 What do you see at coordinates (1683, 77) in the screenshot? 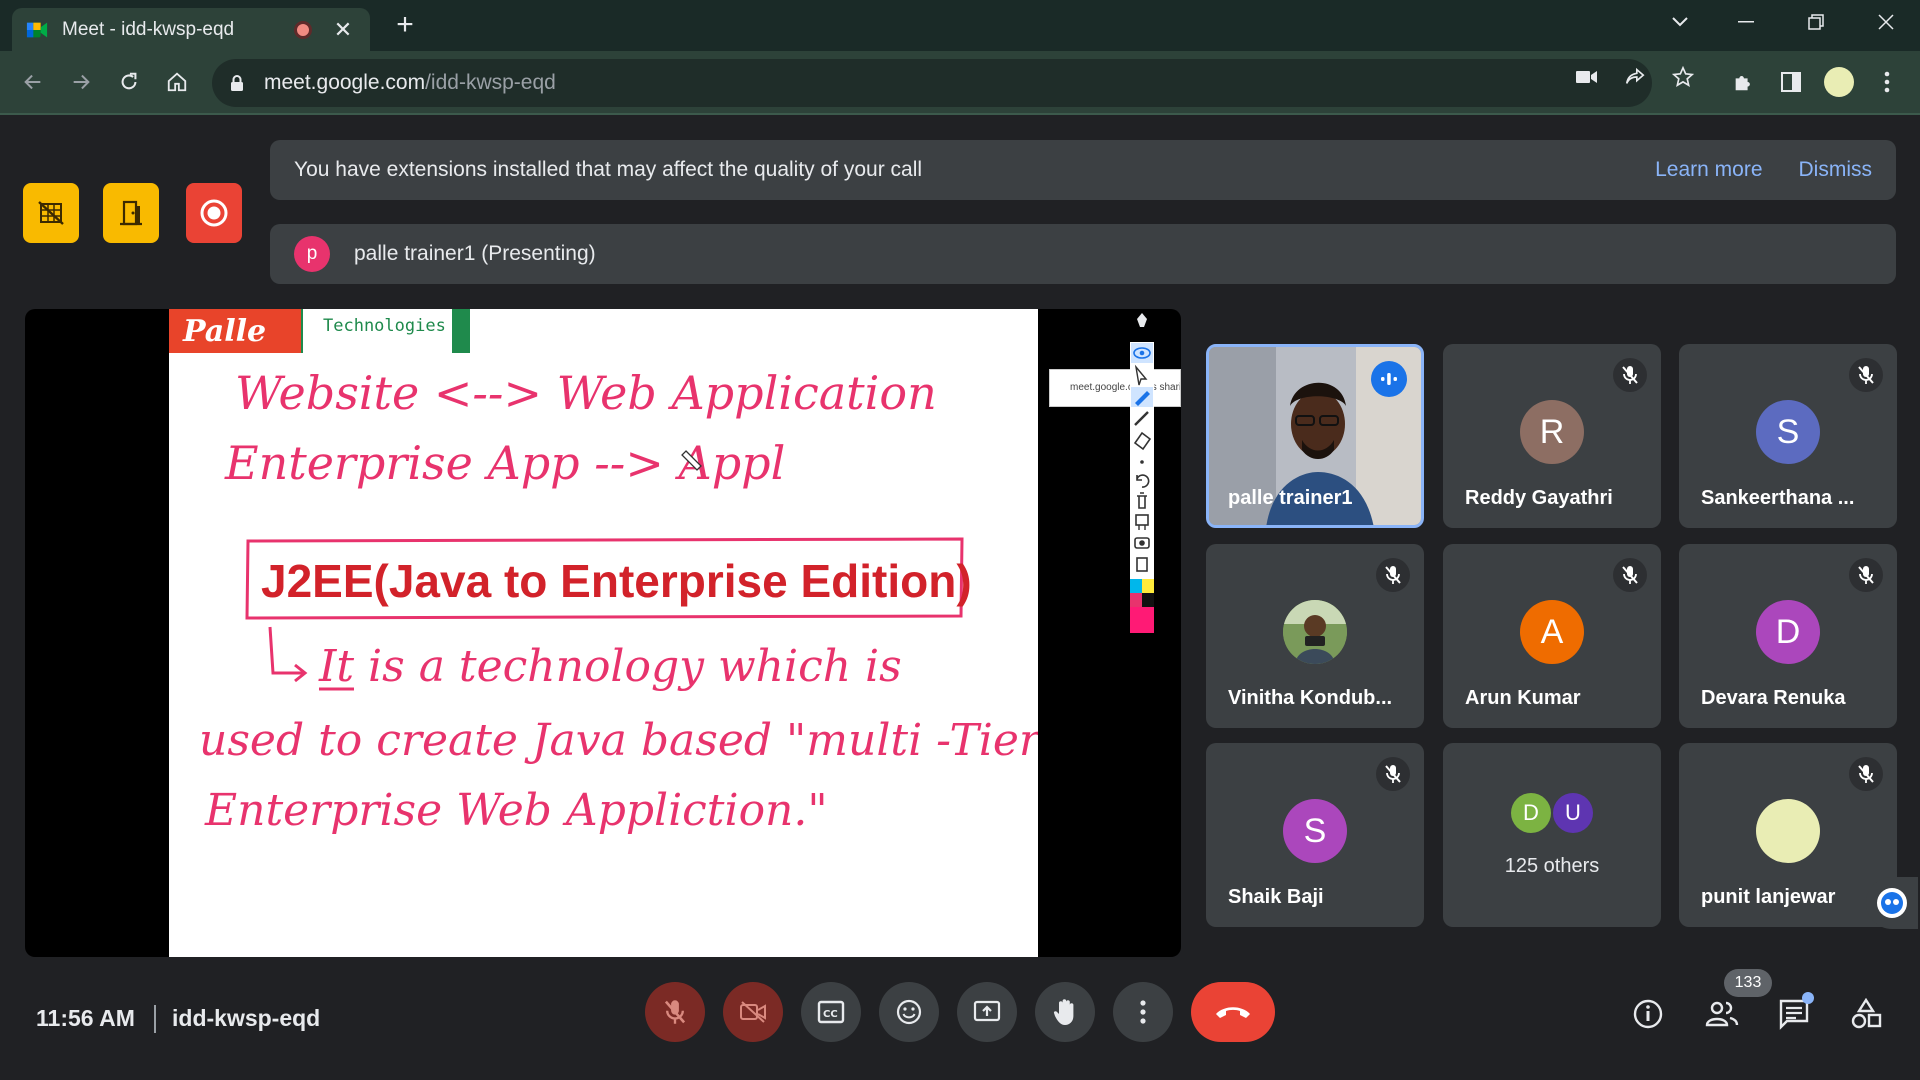
I see `bookmark-star-icon` at bounding box center [1683, 77].